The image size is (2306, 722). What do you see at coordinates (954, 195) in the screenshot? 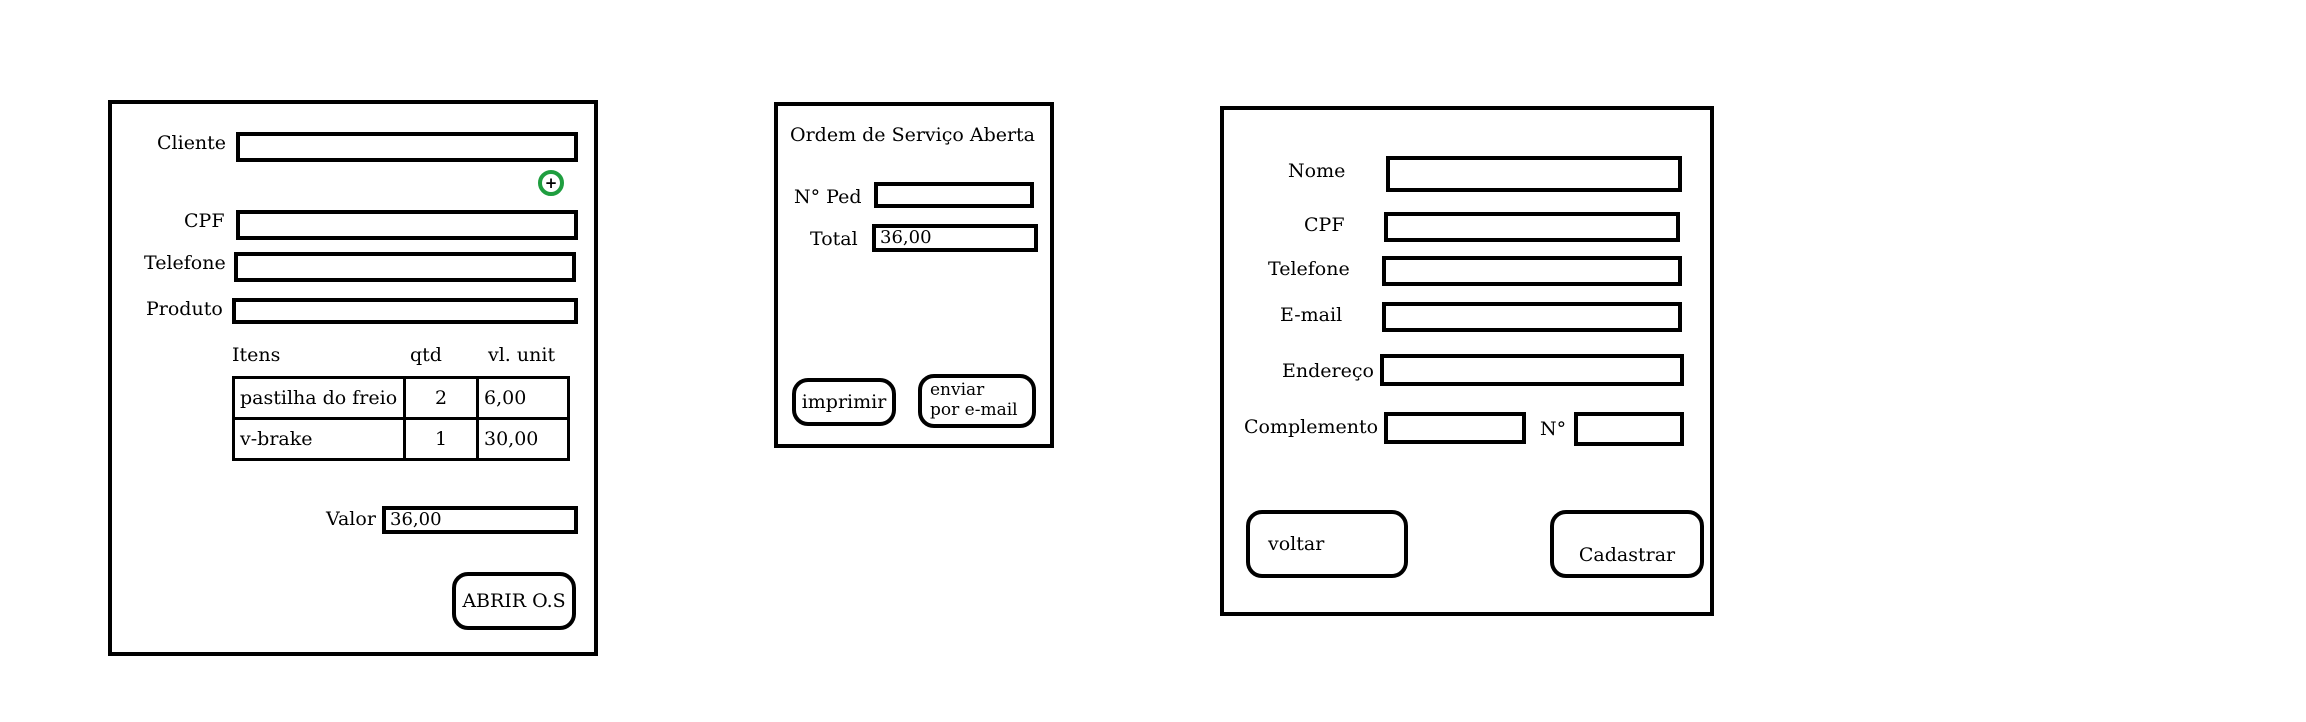
I see `ped-field` at bounding box center [954, 195].